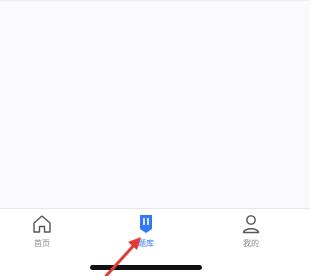 The height and width of the screenshot is (276, 320). What do you see at coordinates (146, 224) in the screenshot?
I see `question-bank-icon` at bounding box center [146, 224].